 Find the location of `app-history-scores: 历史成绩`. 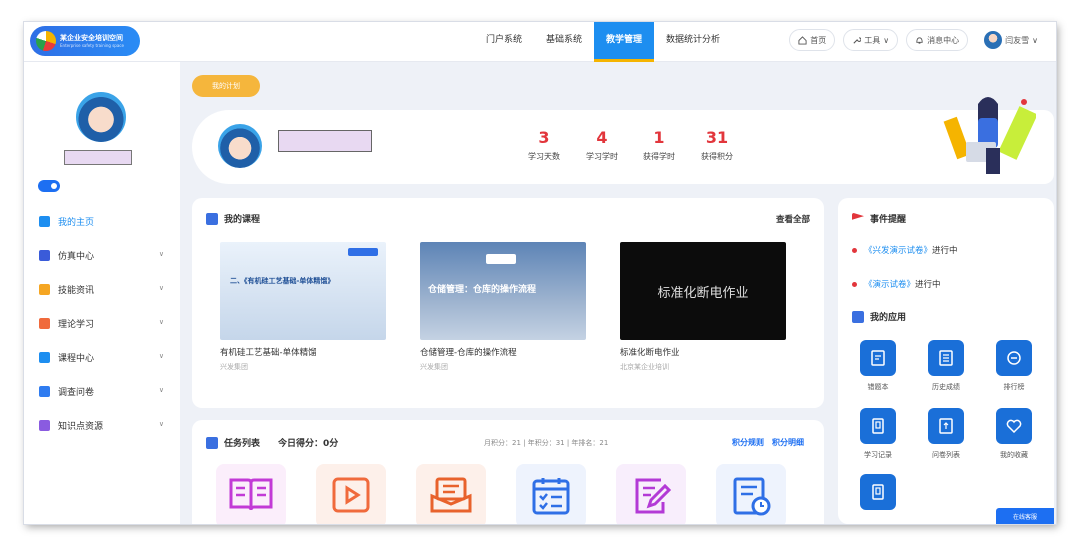

app-history-scores: 历史成绩 is located at coordinates (946, 366).